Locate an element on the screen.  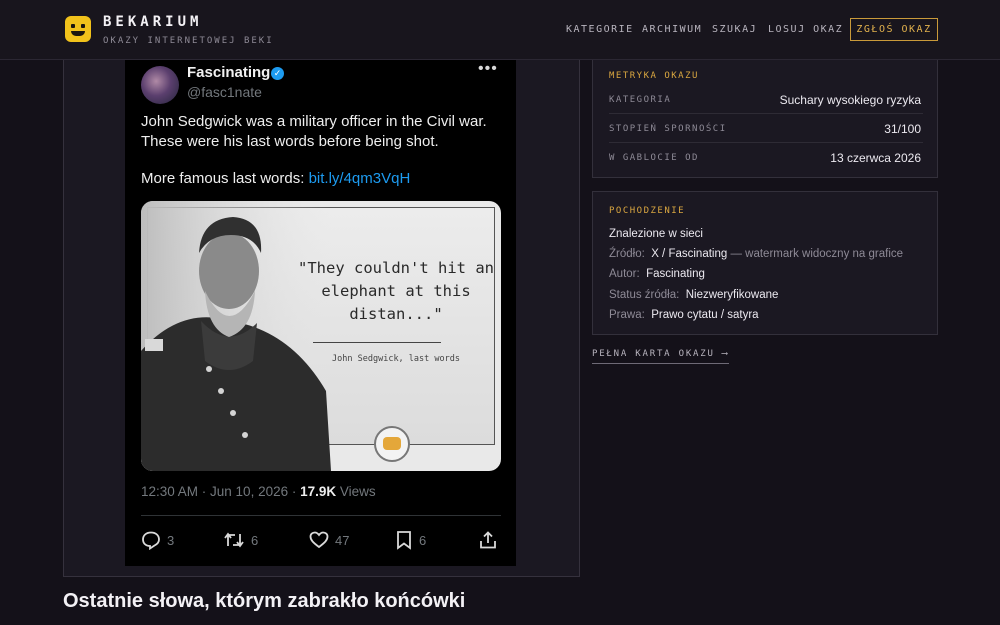
tweet-divider is located at coordinates (321, 515).